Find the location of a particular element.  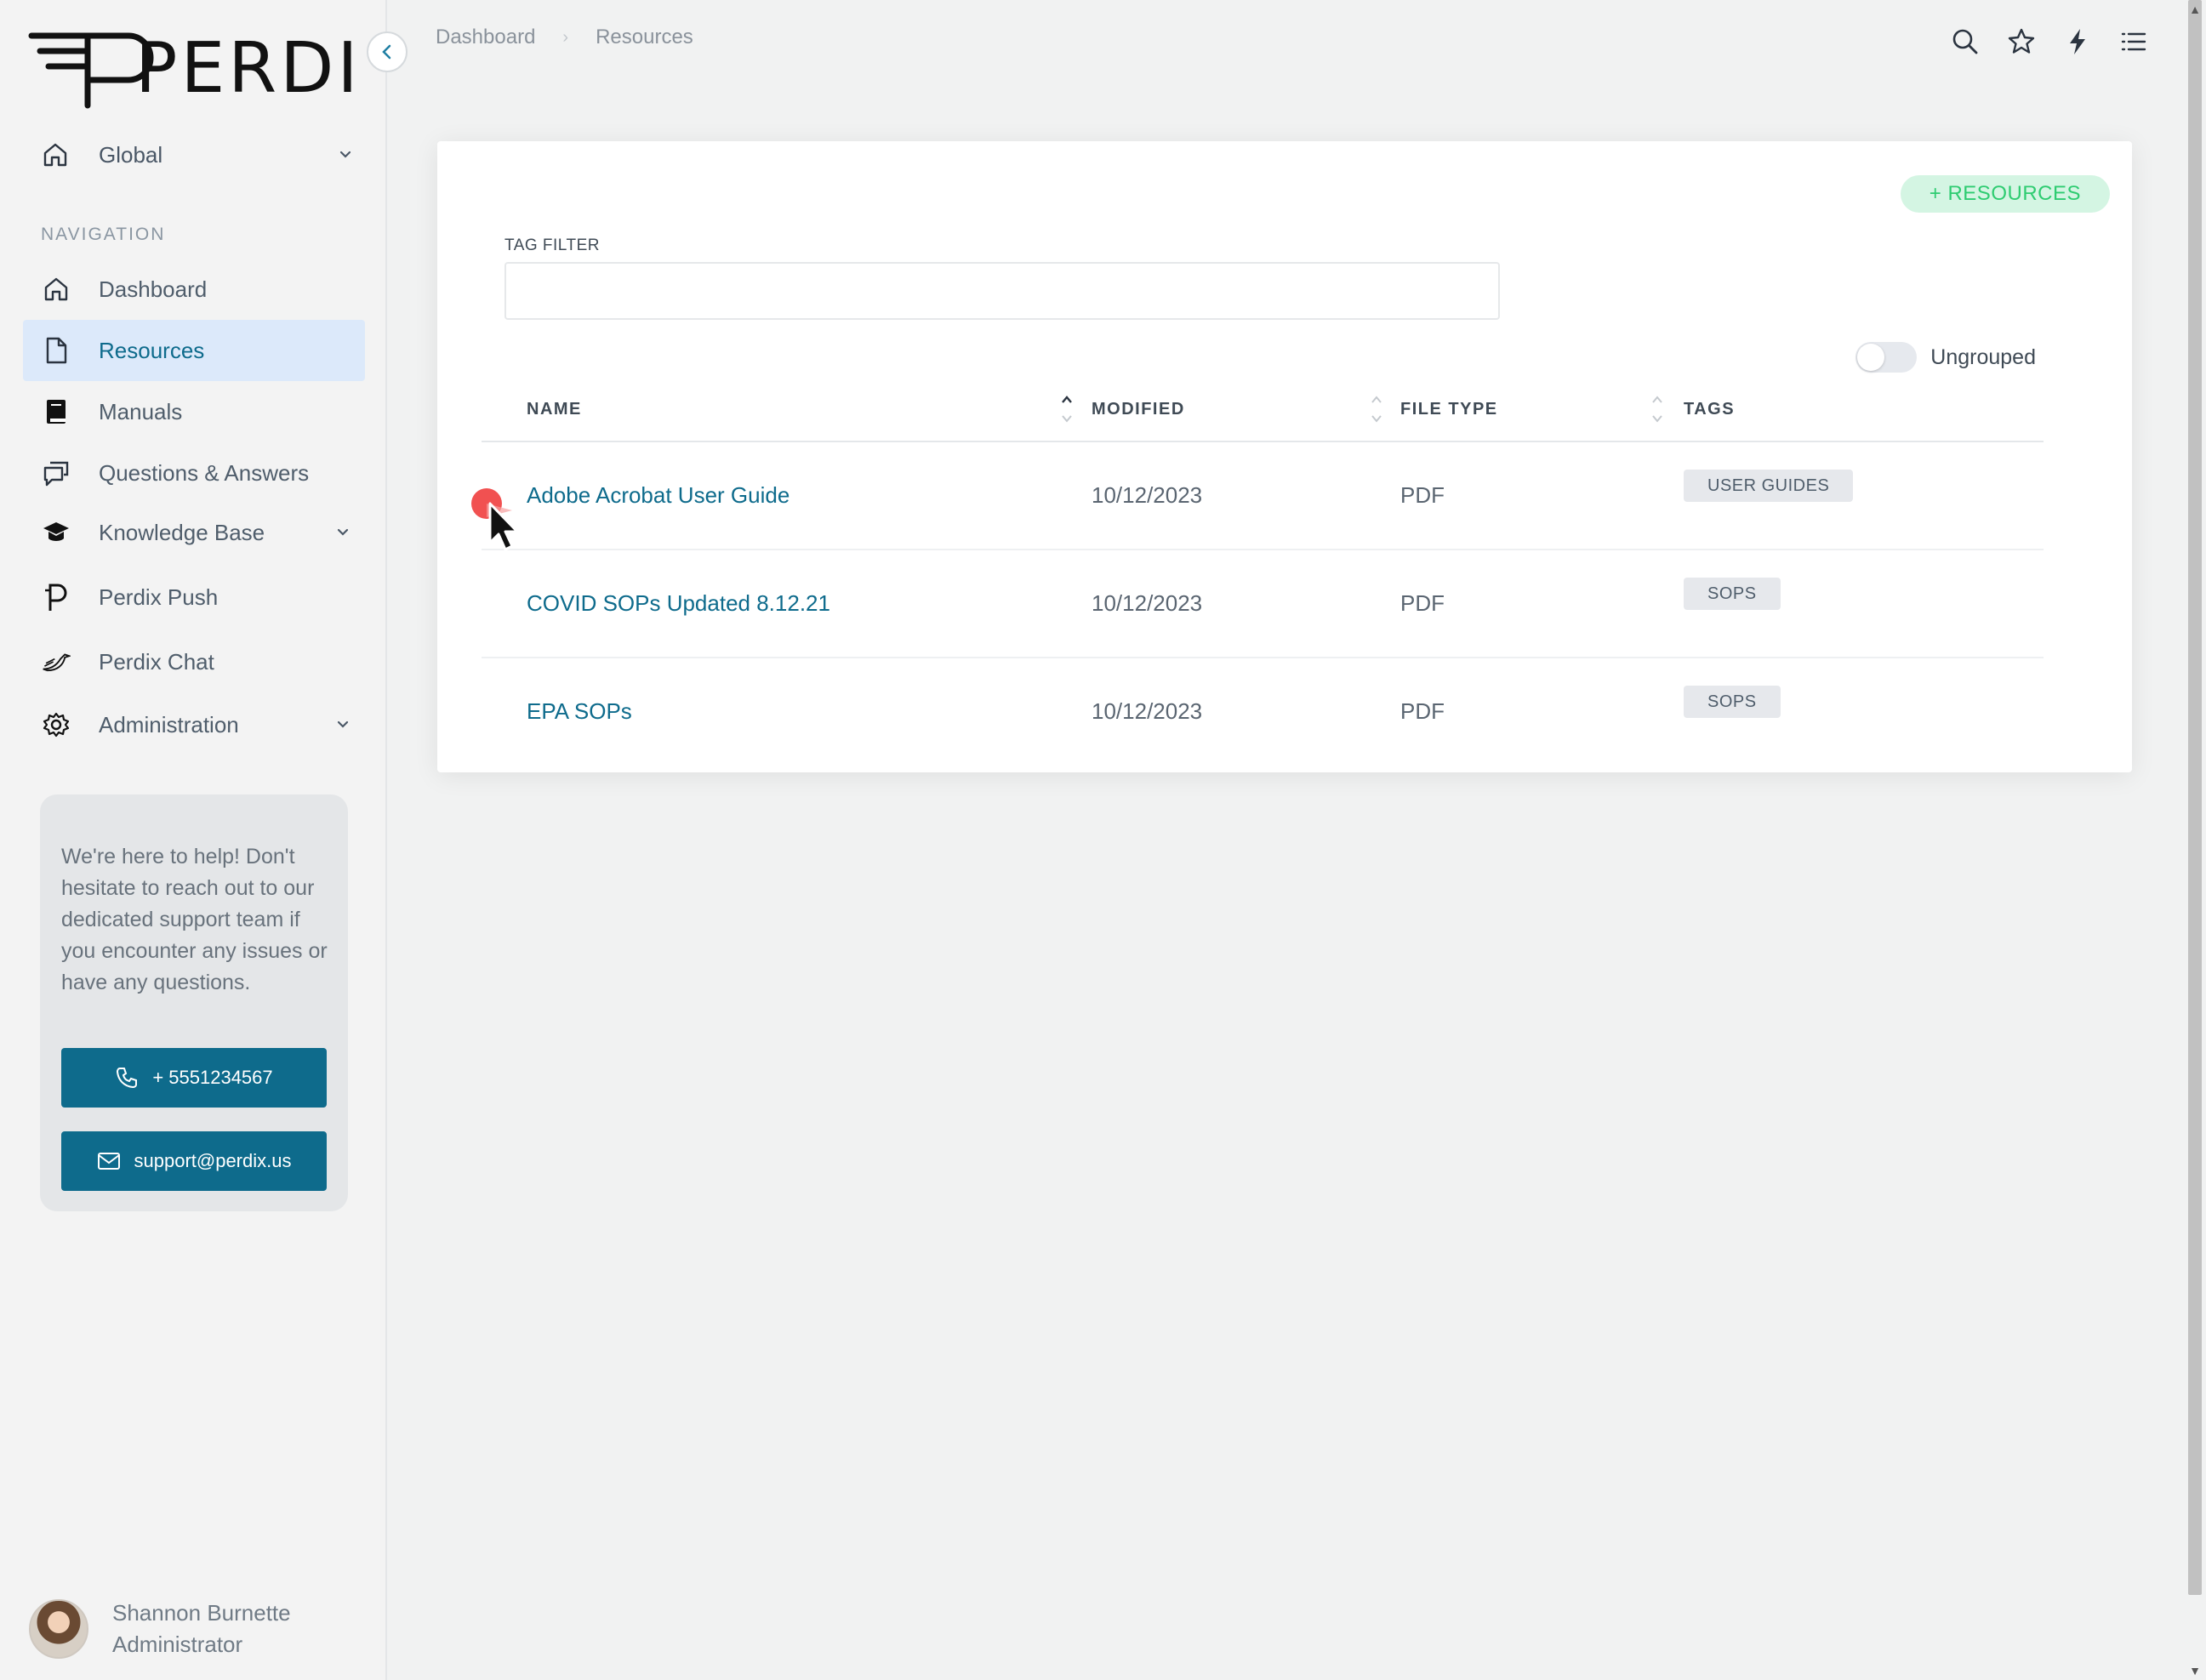

phone-support-button: + 5551234567 is located at coordinates (194, 1078).